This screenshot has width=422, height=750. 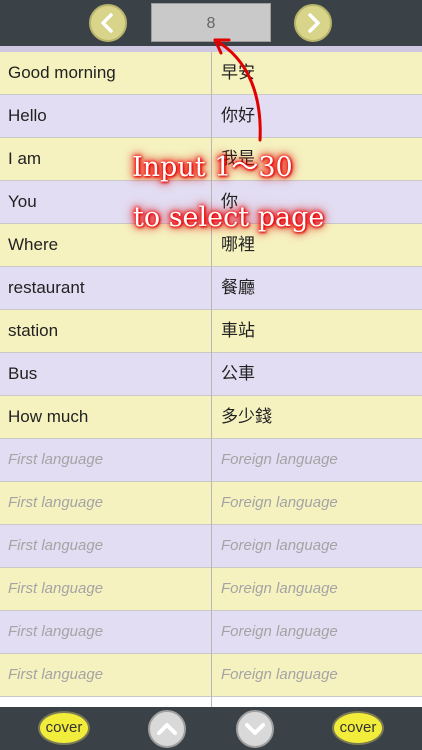 What do you see at coordinates (108, 374) in the screenshot?
I see `first-language-cell: Bus` at bounding box center [108, 374].